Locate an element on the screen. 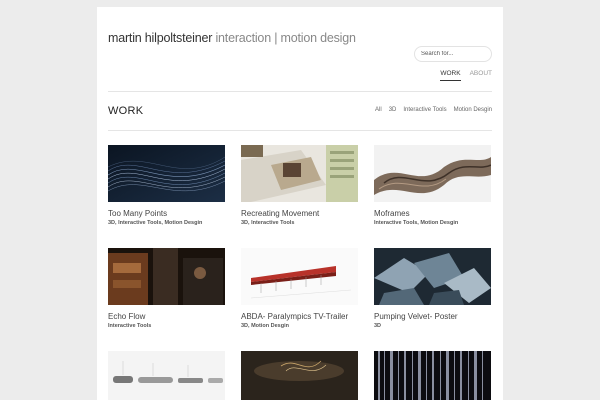 The image size is (600, 400). project-title: Pumping Velvet- Poster is located at coordinates (432, 316).